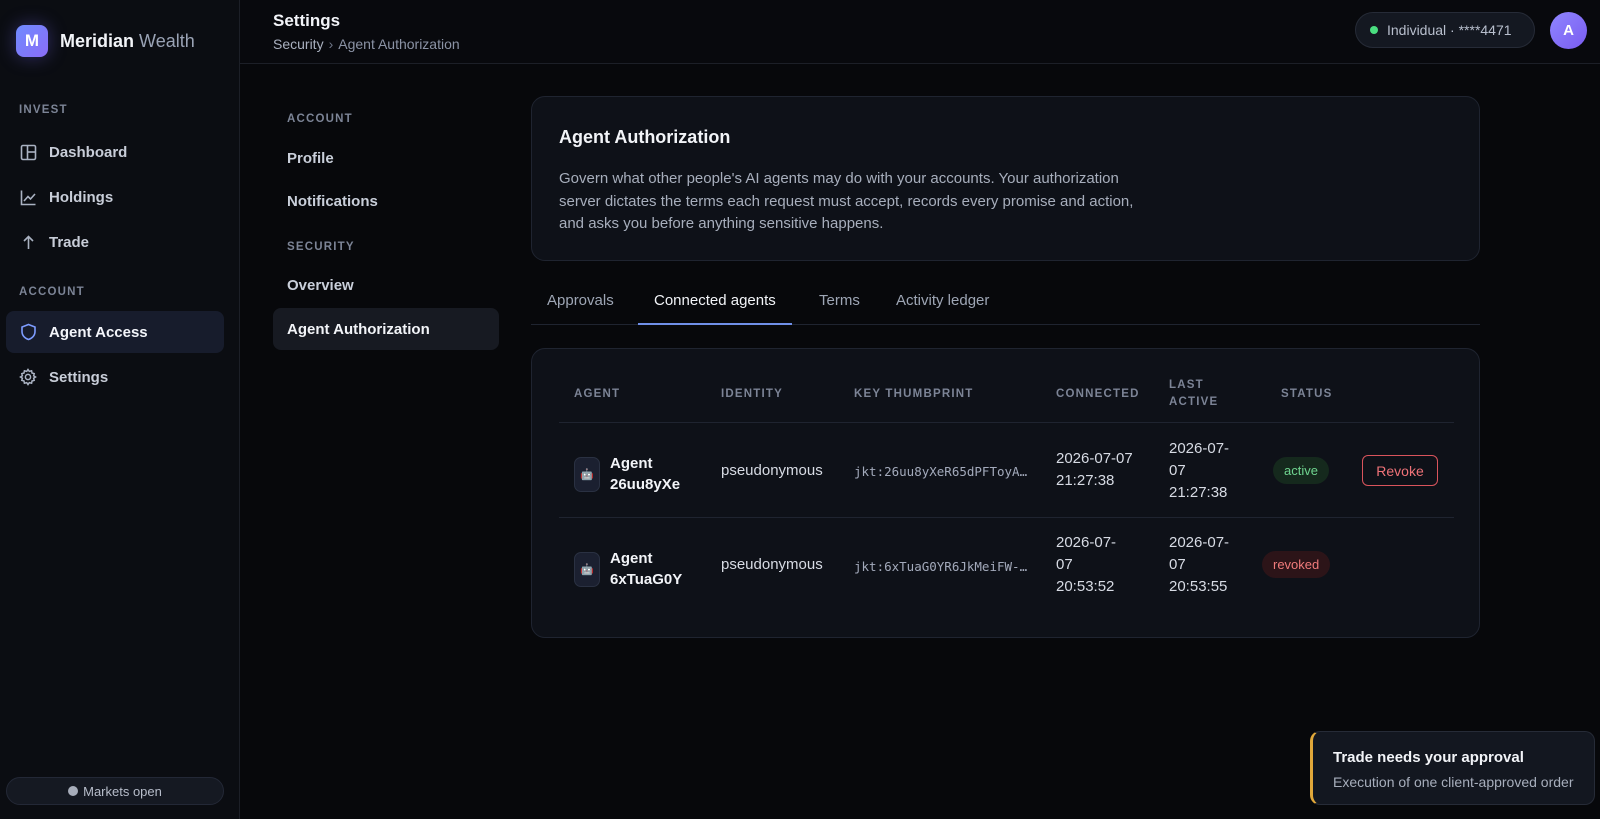  I want to click on toast-text: Execution of one client-approved order, so click(1453, 782).